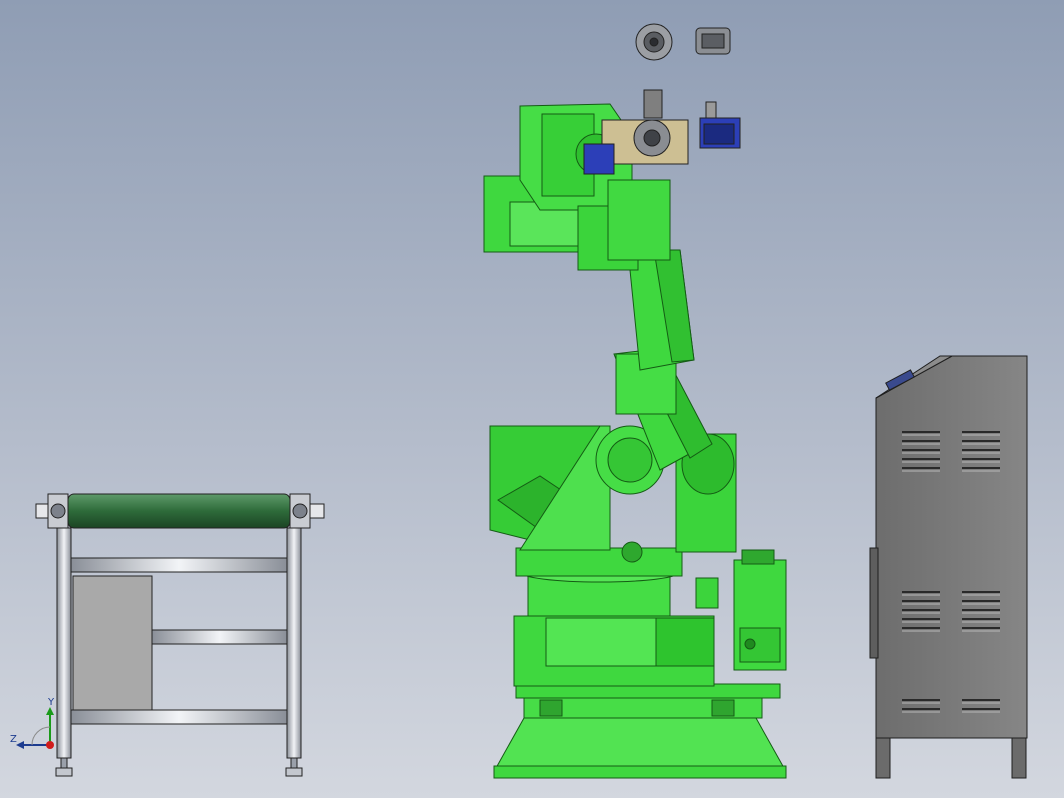 Image resolution: width=1064 pixels, height=798 pixels. What do you see at coordinates (51, 702) in the screenshot?
I see `triad-y-label: Y` at bounding box center [51, 702].